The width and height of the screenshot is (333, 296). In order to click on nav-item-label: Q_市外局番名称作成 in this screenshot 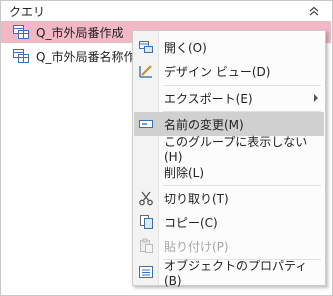, I will do `click(92, 56)`.